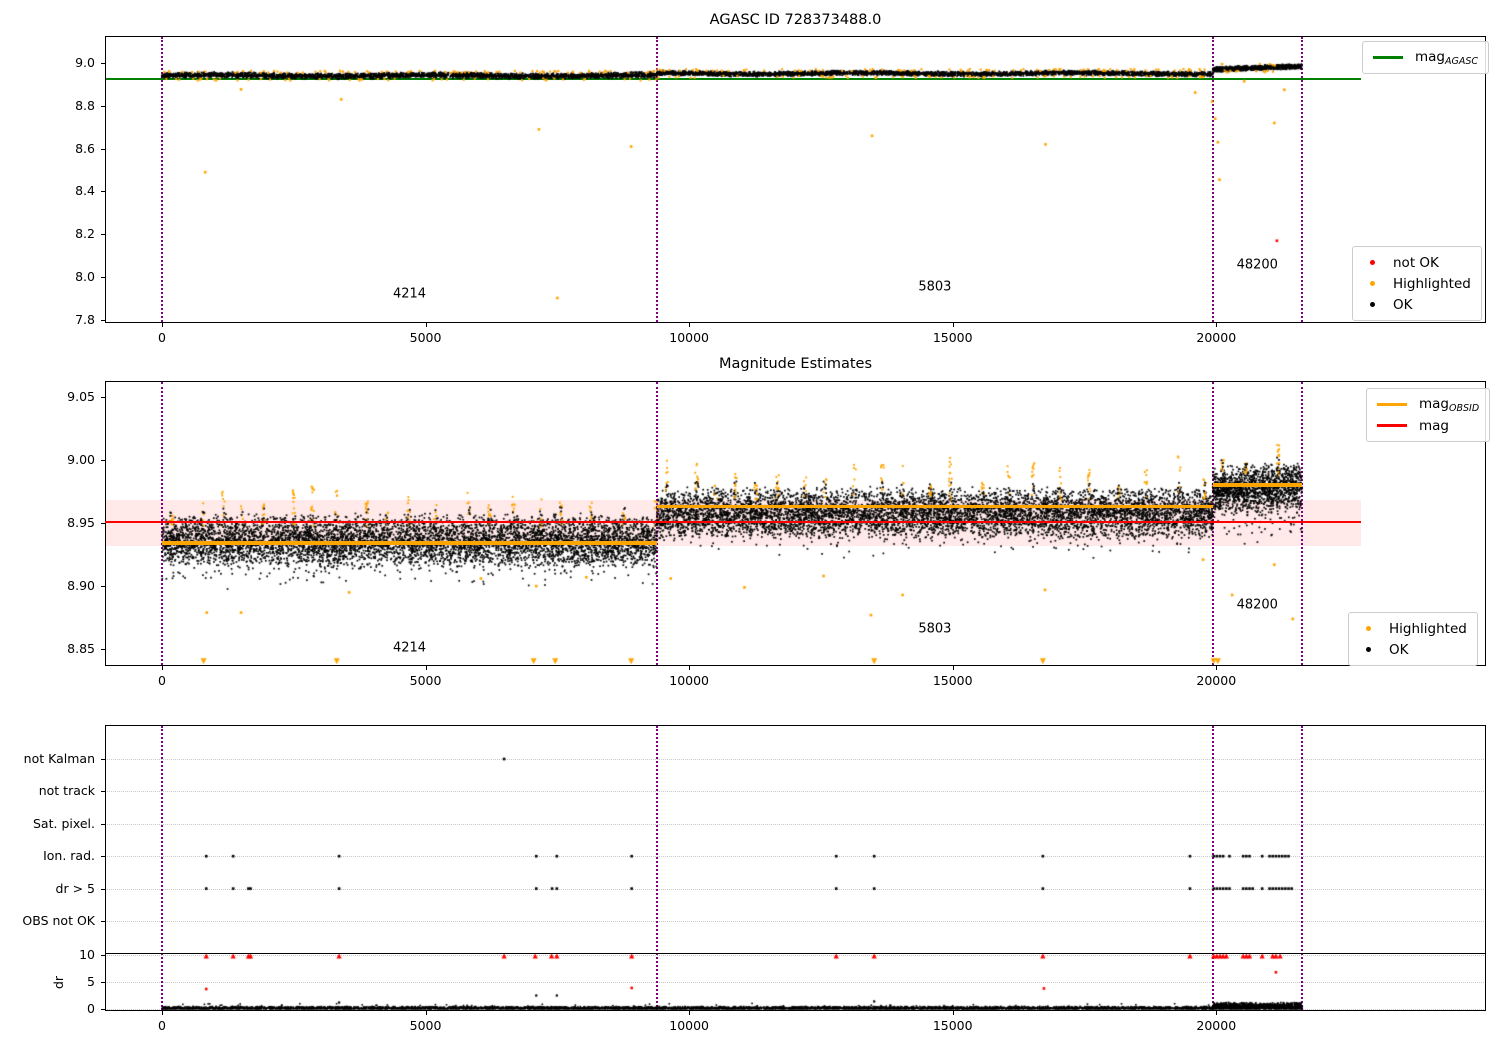 The width and height of the screenshot is (1500, 1050). Describe the element at coordinates (85, 62) in the screenshot. I see `y-tick-label: 9.0` at that location.